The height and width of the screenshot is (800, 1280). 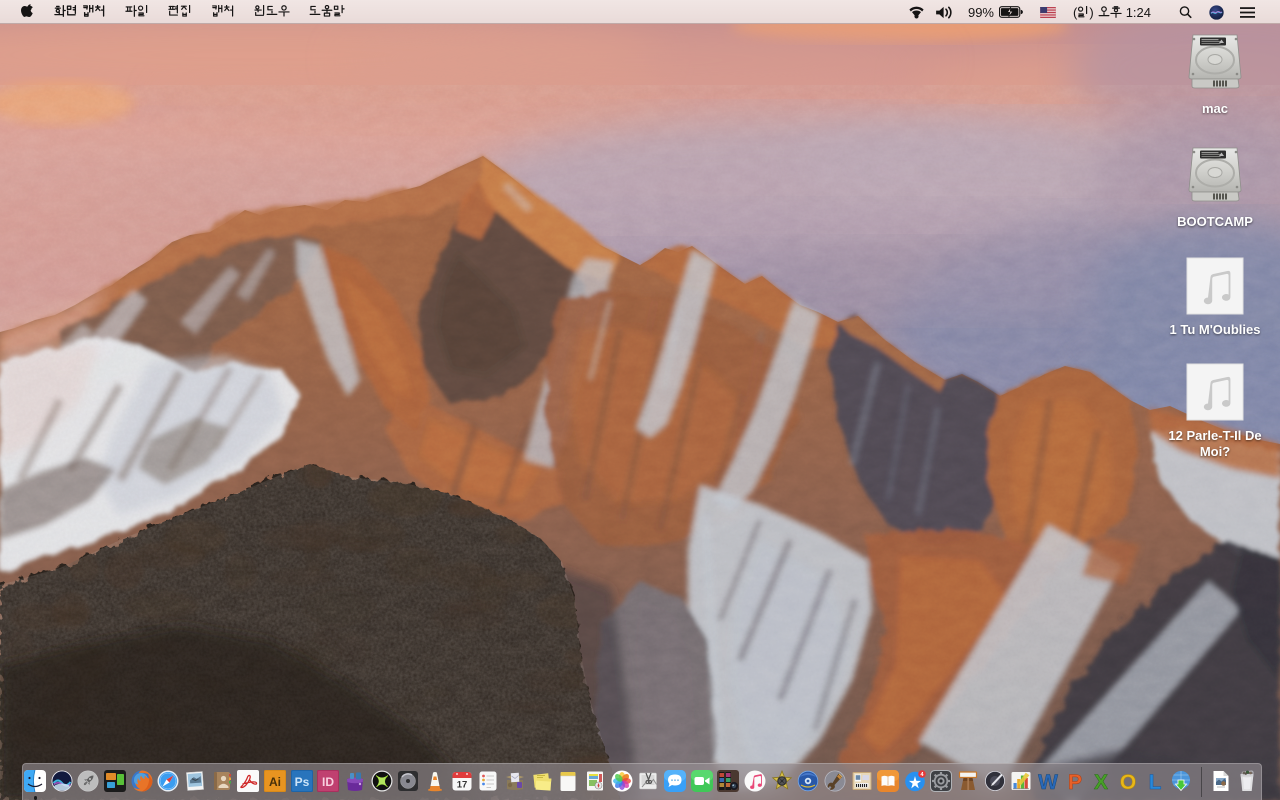 I want to click on svg-text: ID, so click(x=328, y=782).